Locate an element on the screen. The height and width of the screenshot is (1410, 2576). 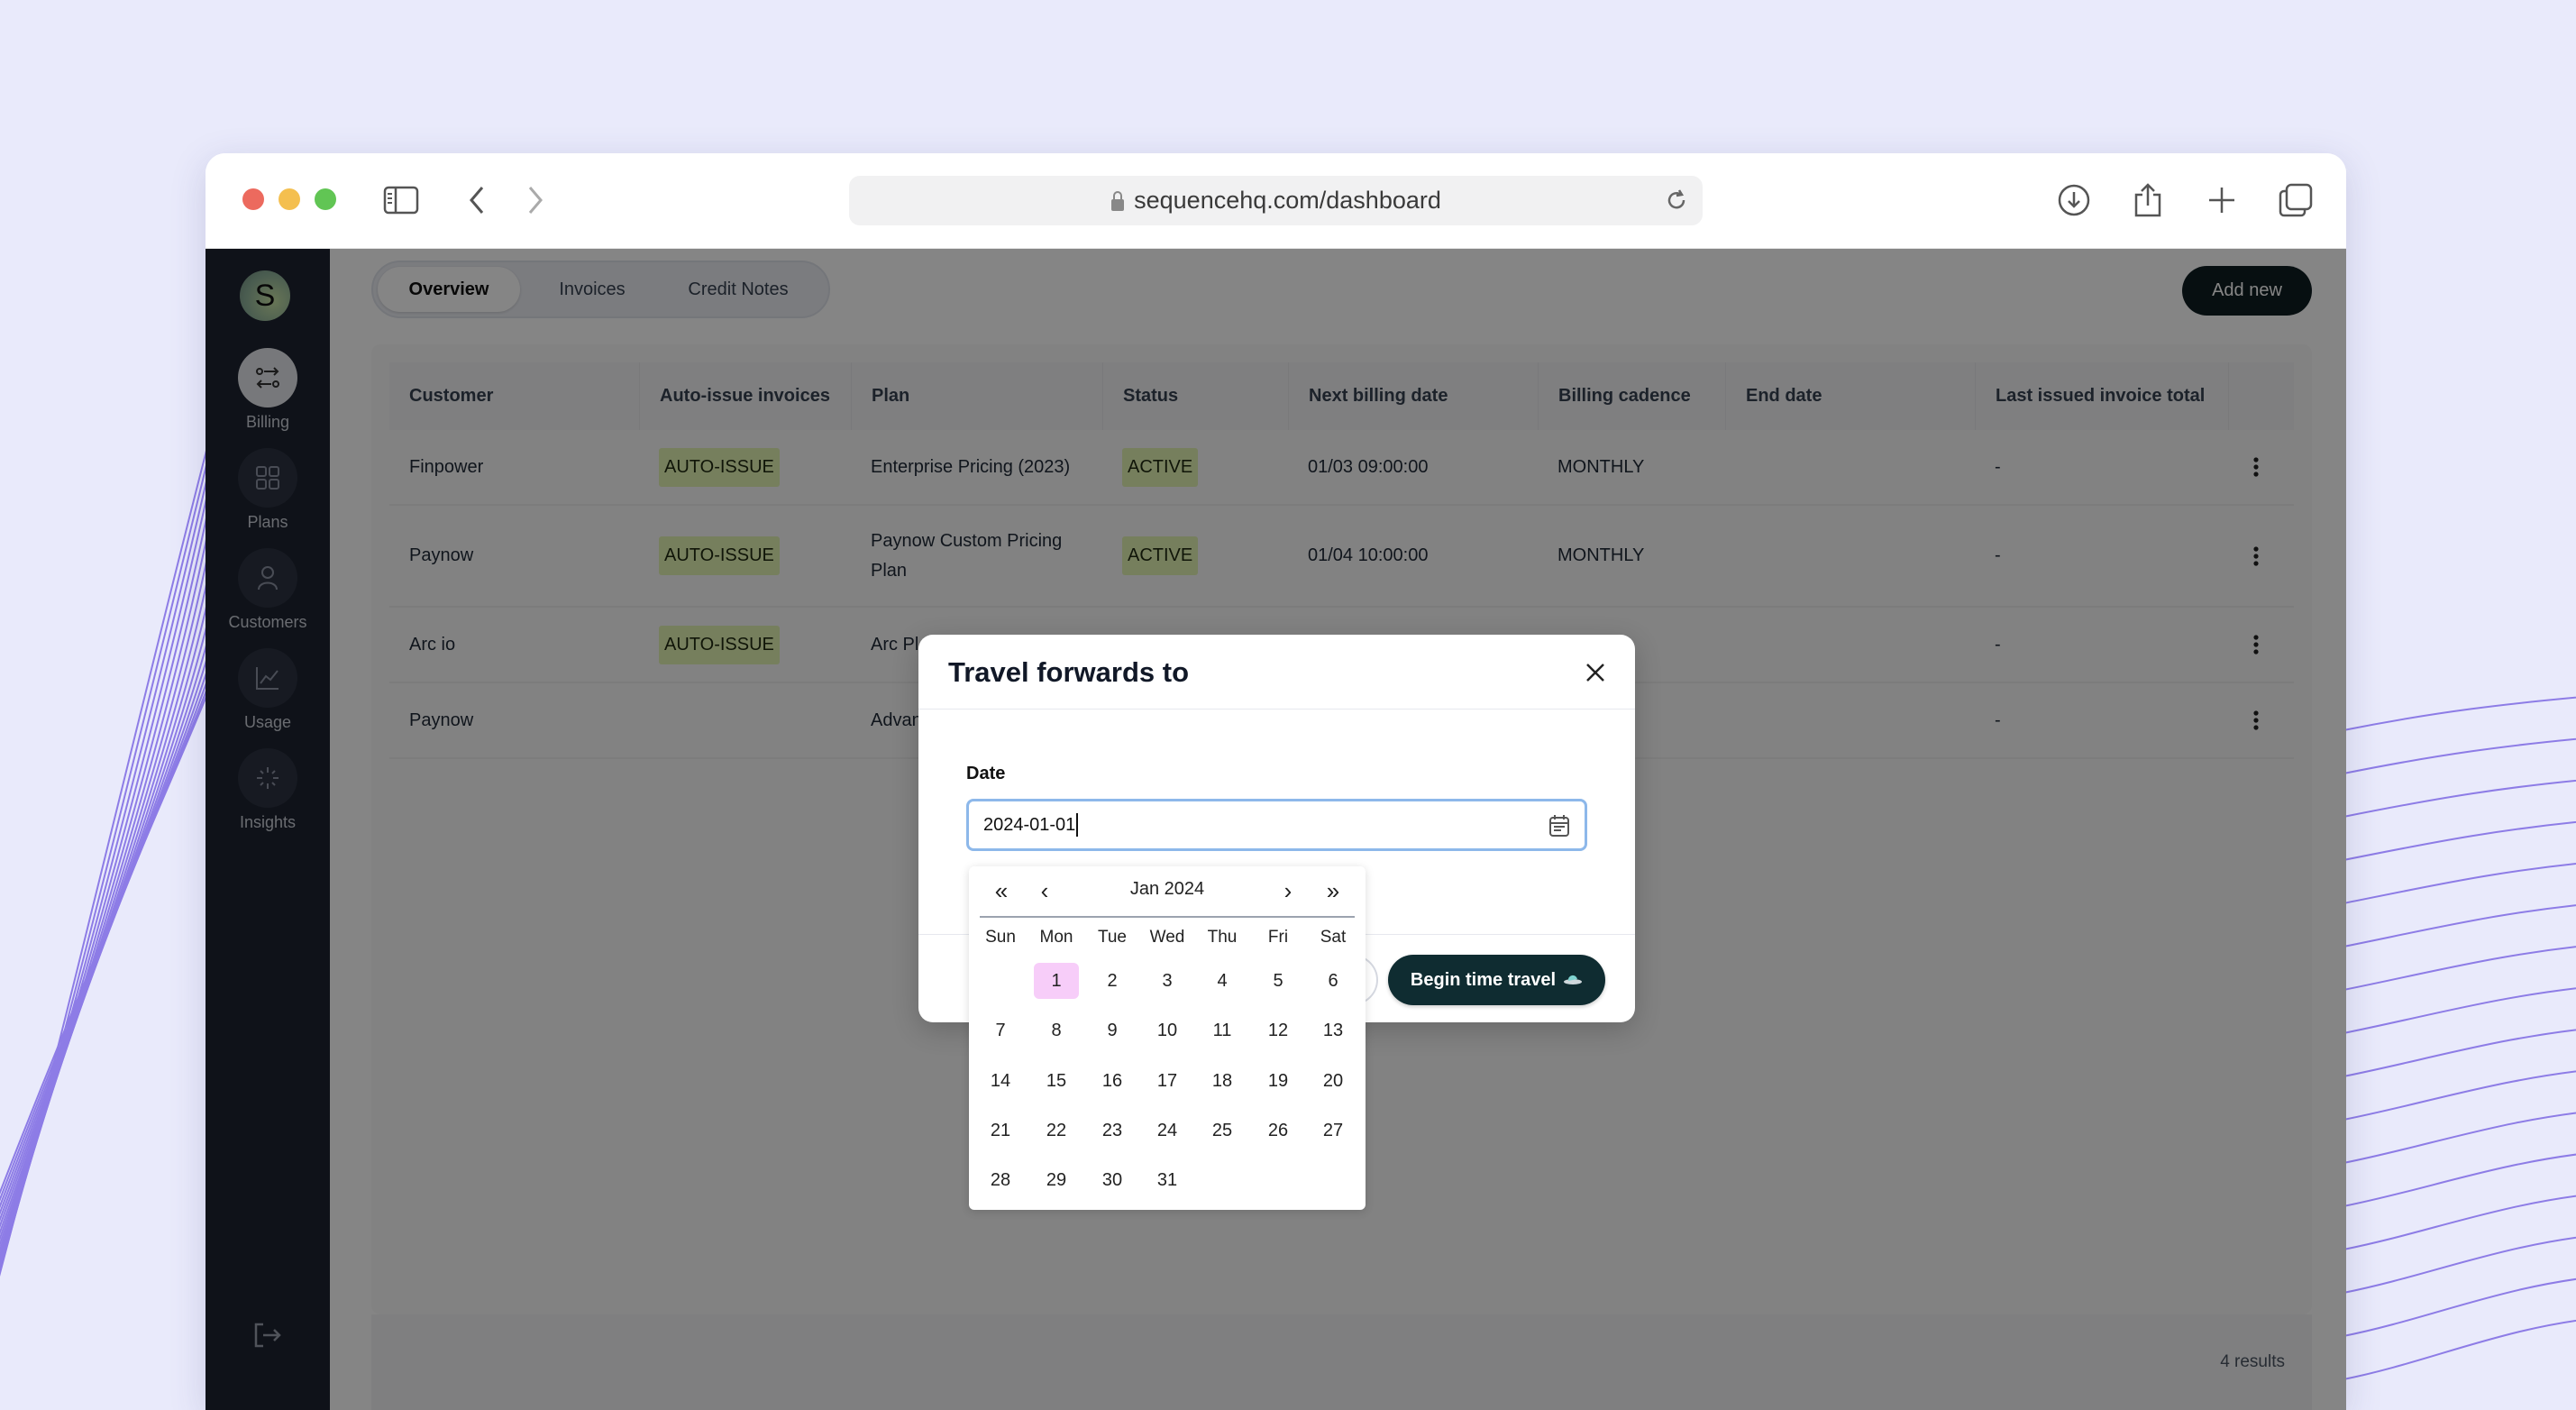
calendar-day: 15 is located at coordinates (1056, 1081).